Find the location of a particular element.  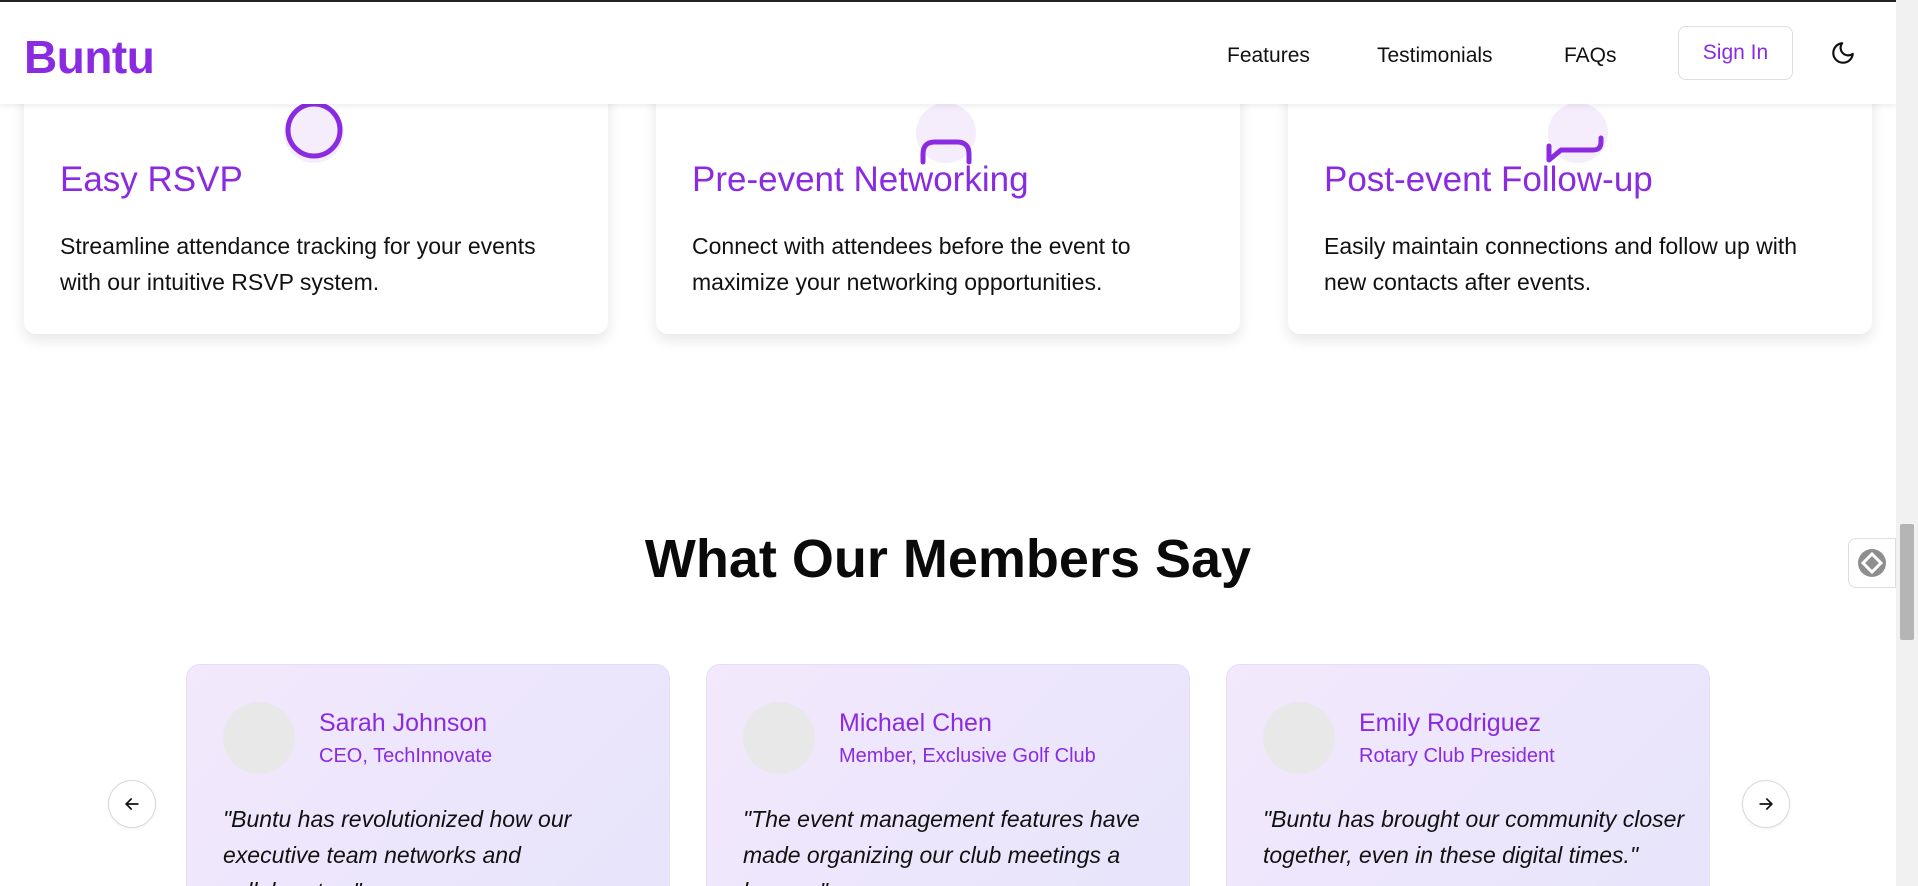

testimonials-heading: What Our Members Say is located at coordinates (948, 559).